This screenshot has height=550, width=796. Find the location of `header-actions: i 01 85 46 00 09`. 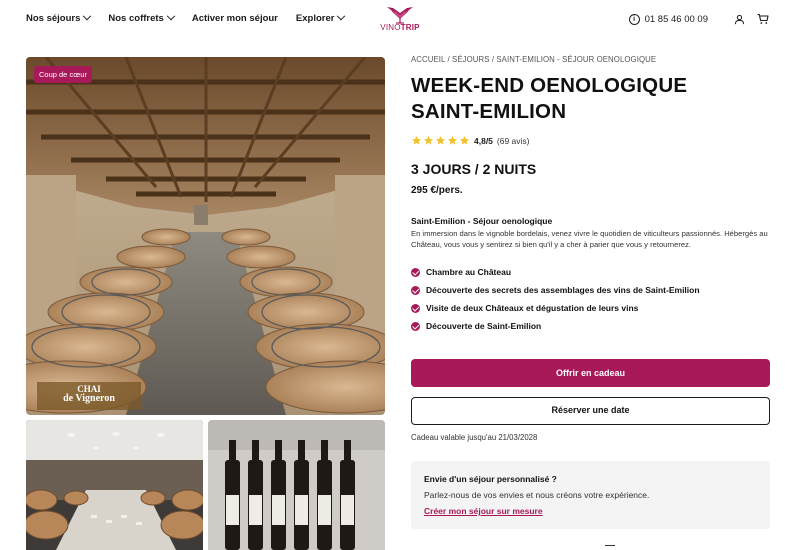

header-actions: i 01 85 46 00 09 is located at coordinates (699, 19).